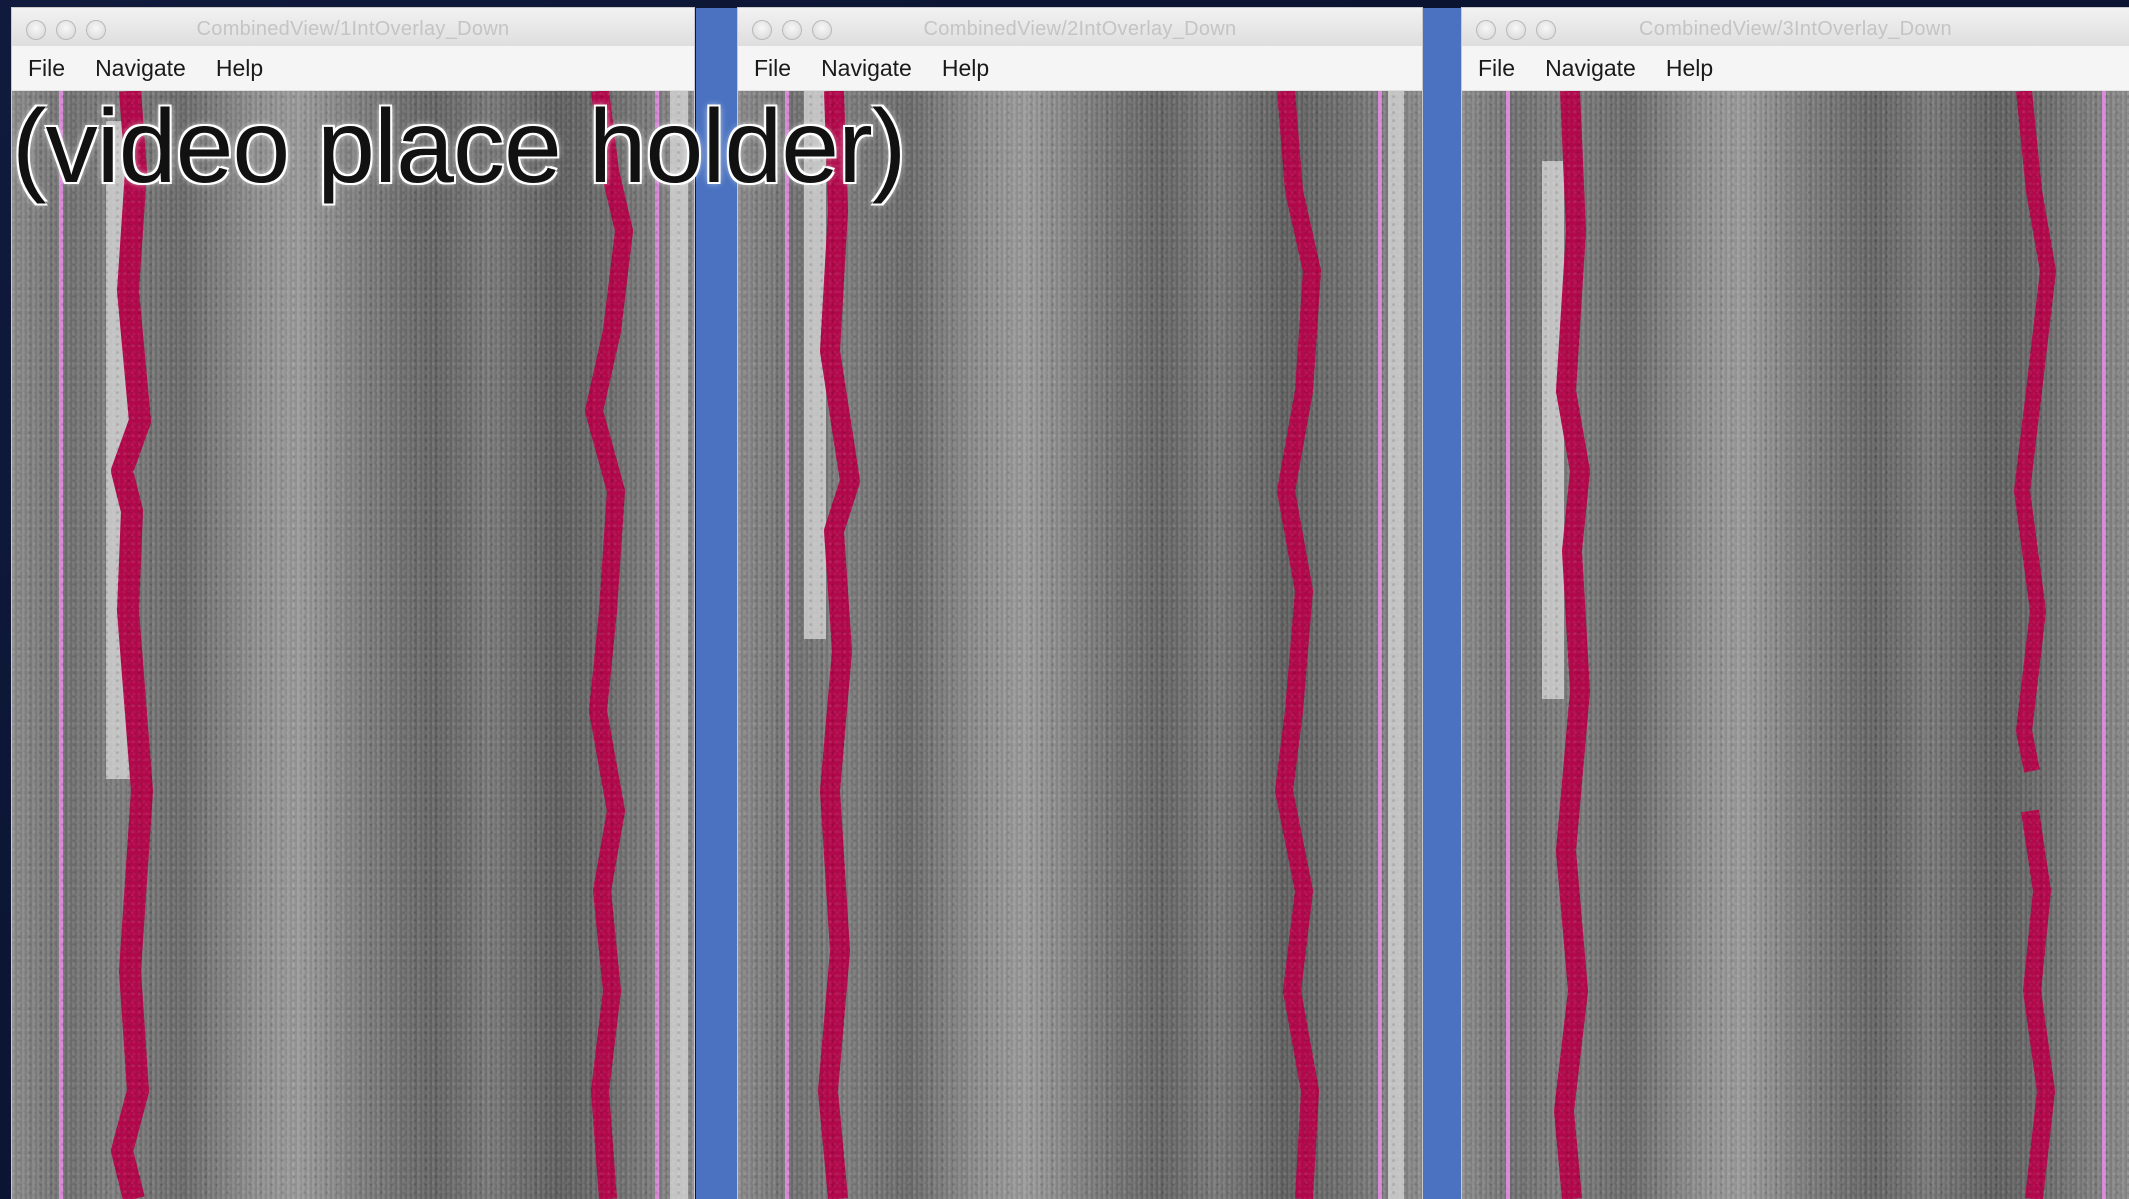  I want to click on window-title: CombinedView/2IntOverlay_Down, so click(1080, 29).